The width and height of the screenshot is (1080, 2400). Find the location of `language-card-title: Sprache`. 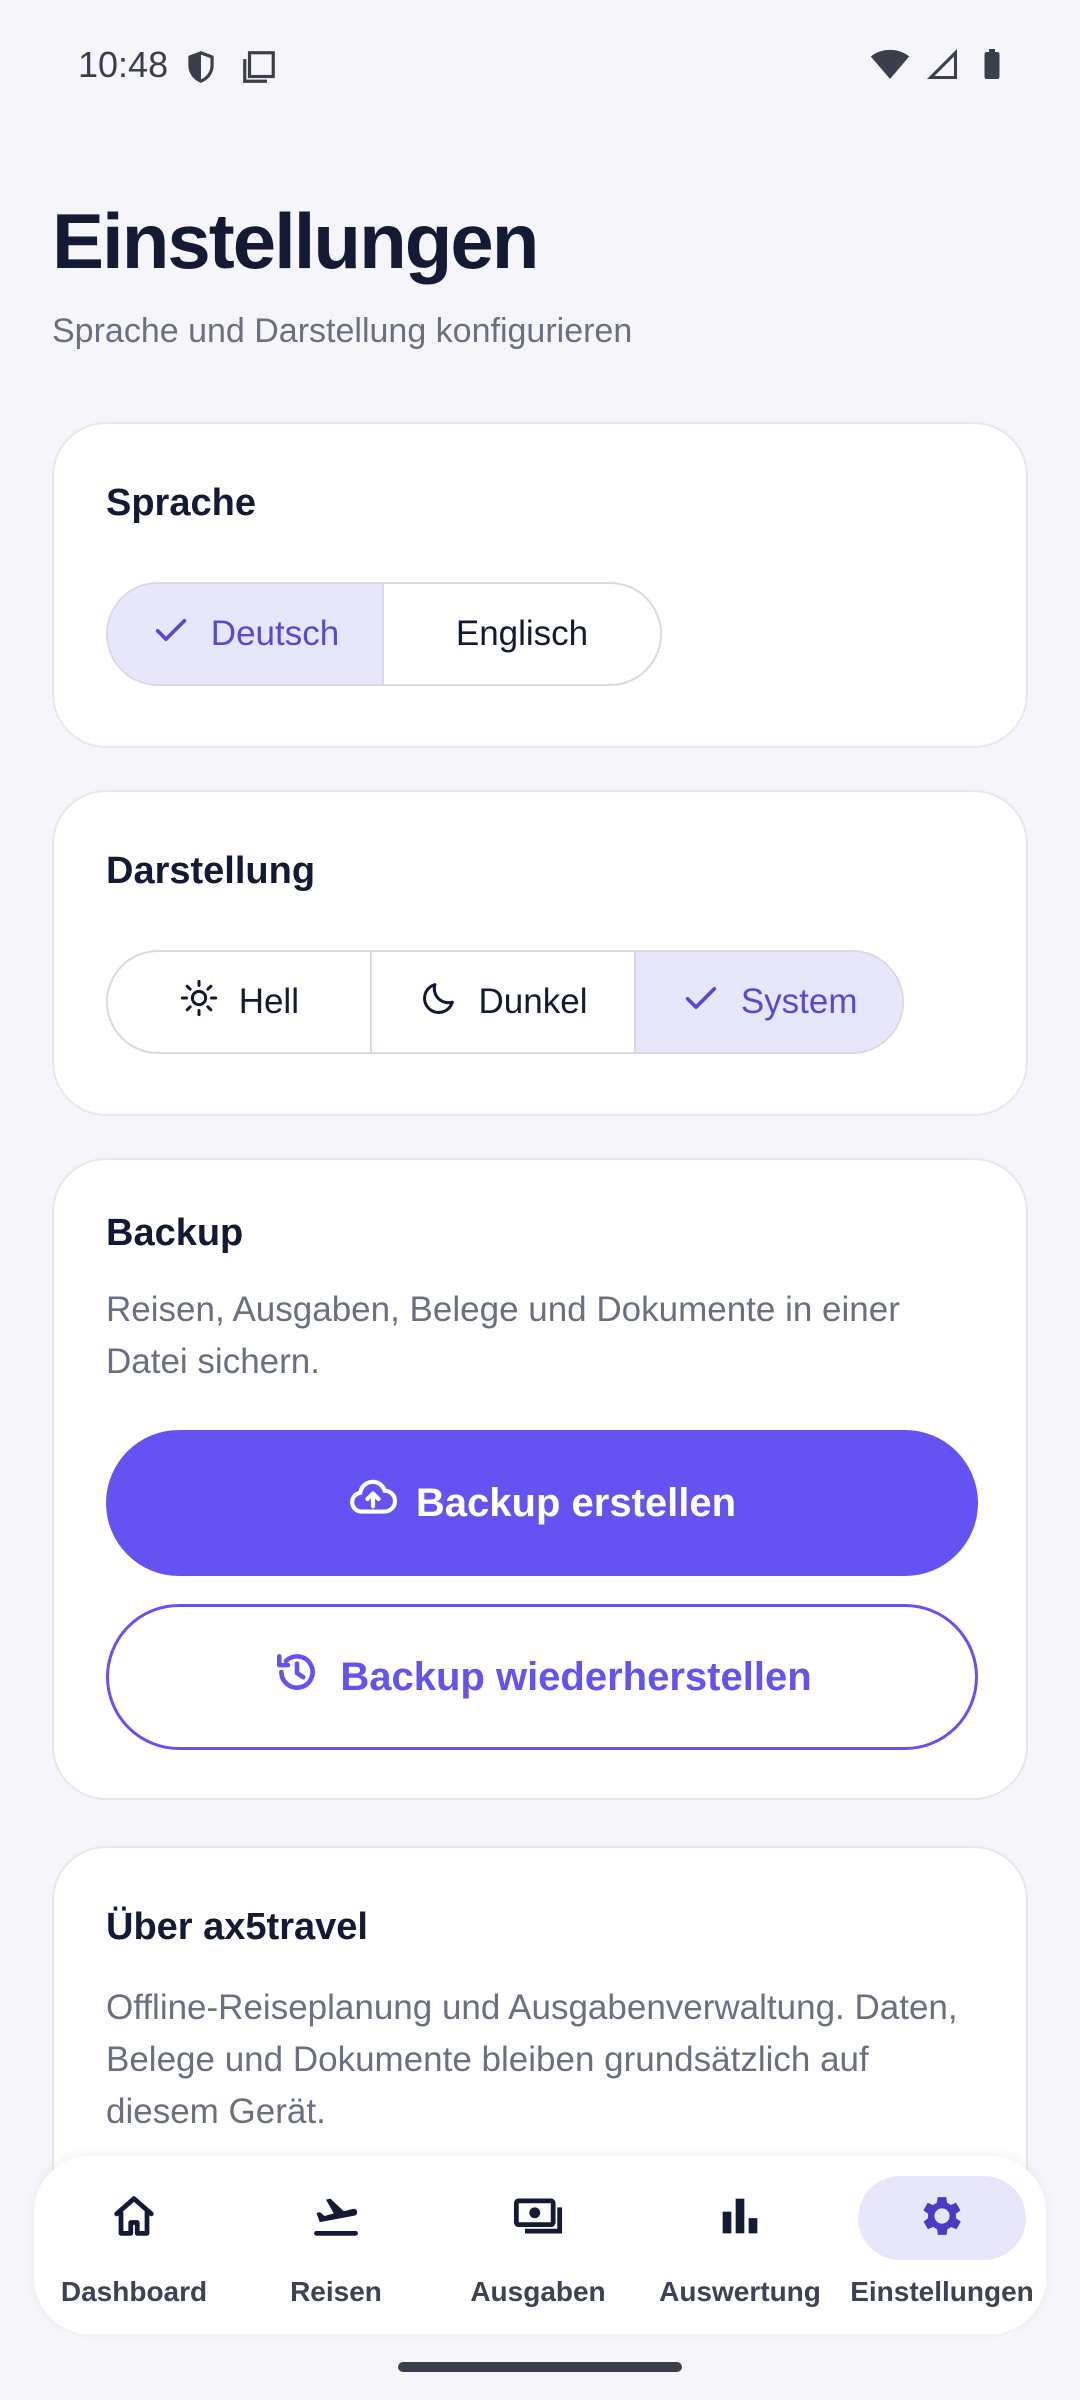

language-card-title: Sprache is located at coordinates (181, 503).